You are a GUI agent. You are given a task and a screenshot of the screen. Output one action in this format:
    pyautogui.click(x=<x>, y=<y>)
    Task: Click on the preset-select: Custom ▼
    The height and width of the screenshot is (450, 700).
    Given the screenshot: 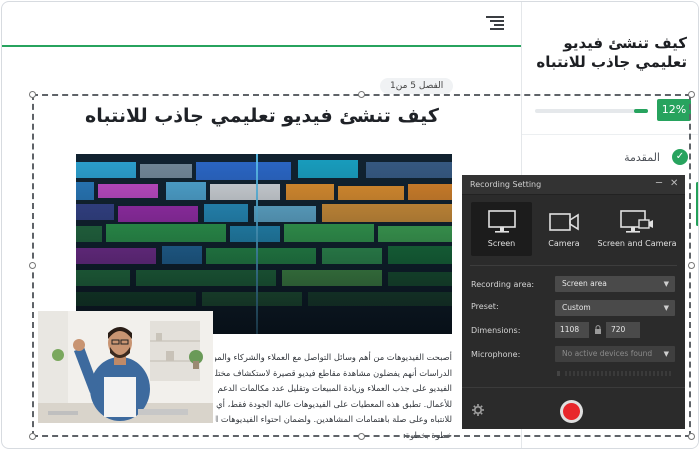 What is the action you would take?
    pyautogui.click(x=615, y=308)
    